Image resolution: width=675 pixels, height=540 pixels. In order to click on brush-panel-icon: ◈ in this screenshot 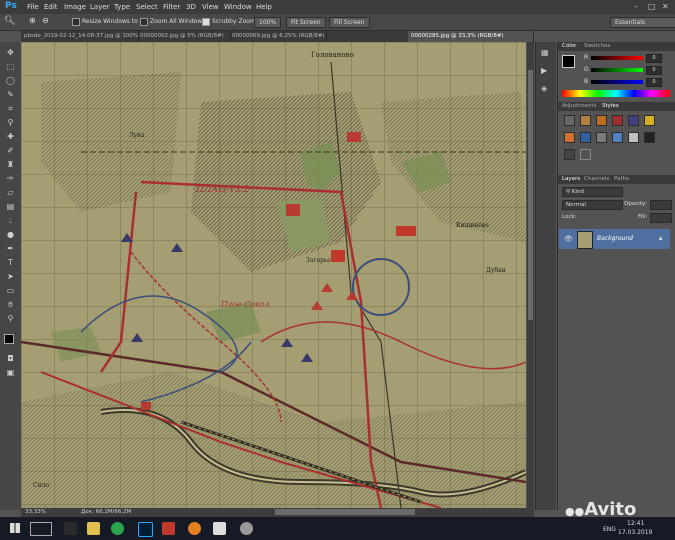, I will do `click(544, 88)`.